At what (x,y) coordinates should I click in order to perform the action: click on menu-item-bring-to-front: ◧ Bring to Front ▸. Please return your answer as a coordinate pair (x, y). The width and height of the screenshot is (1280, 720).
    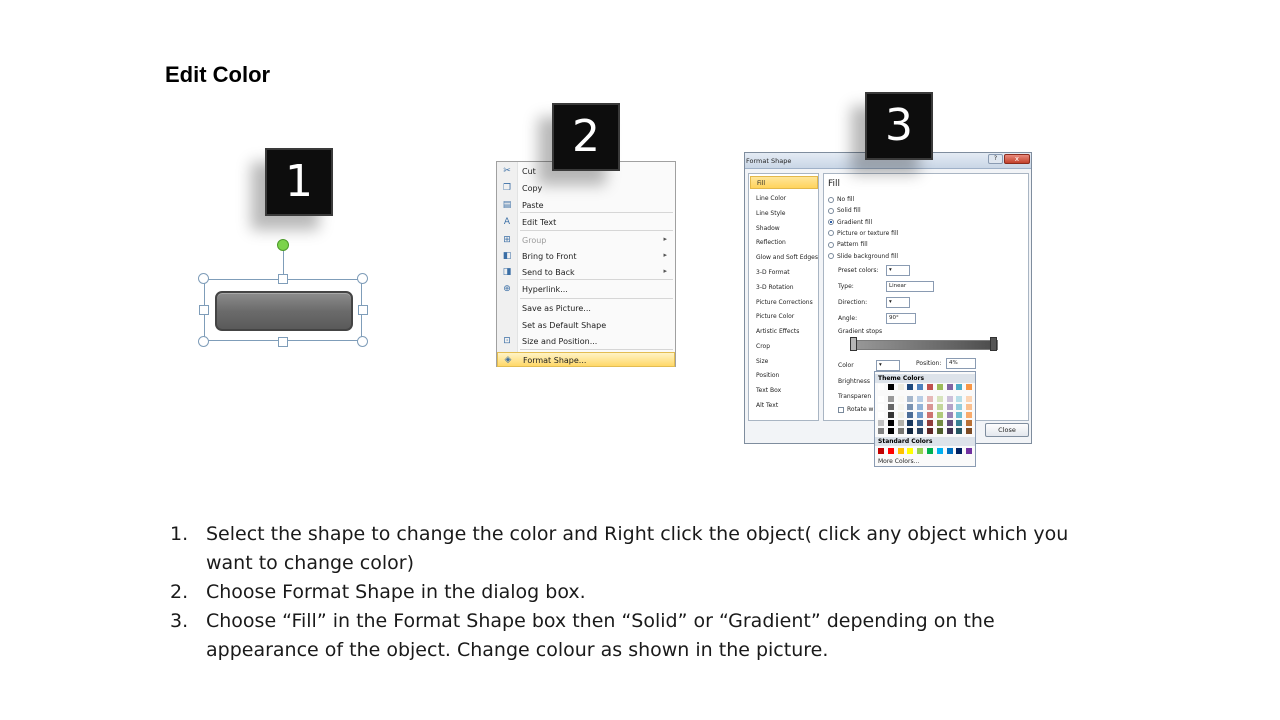
    Looking at the image, I should click on (586, 256).